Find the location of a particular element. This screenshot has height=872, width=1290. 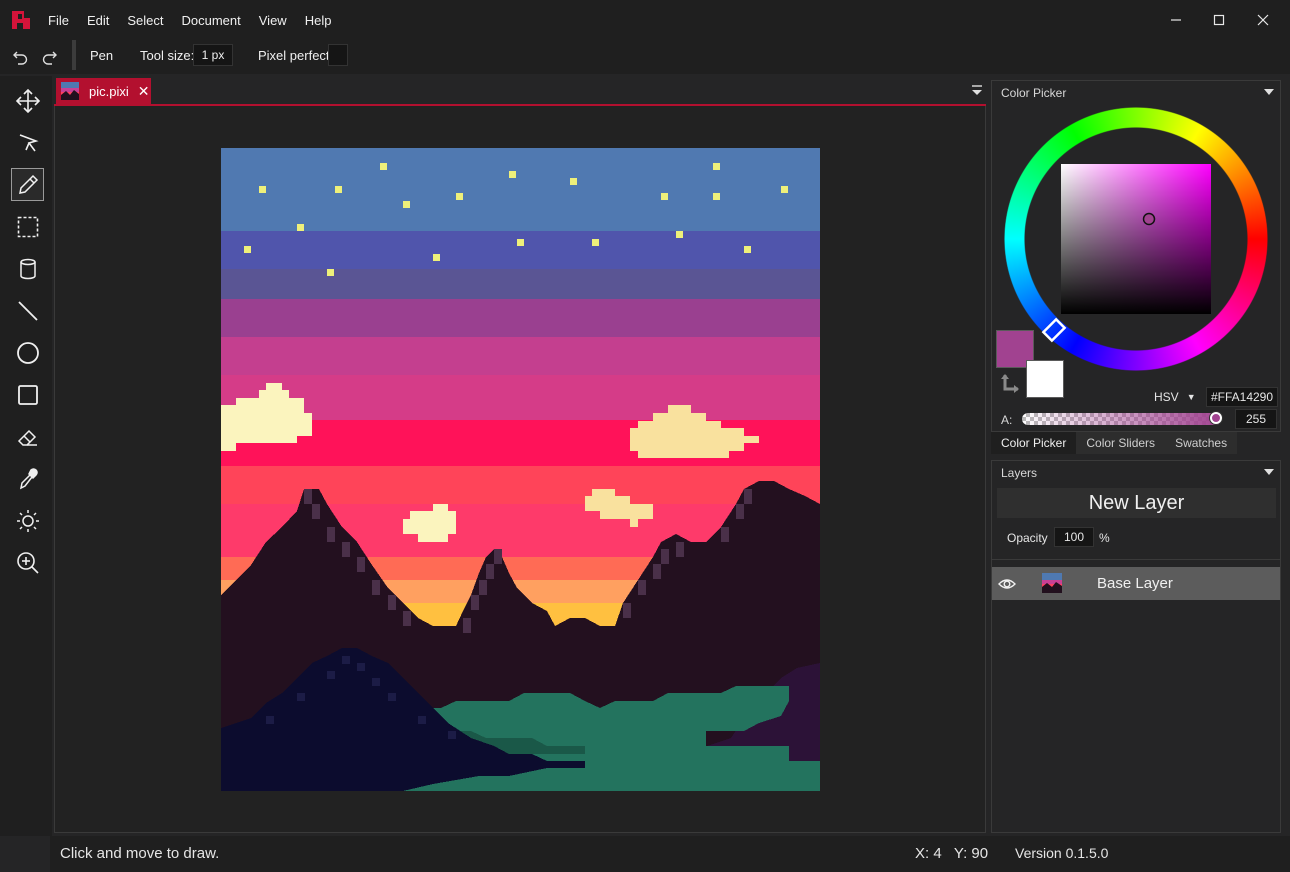

layer-item: Base Layer is located at coordinates (1136, 583).